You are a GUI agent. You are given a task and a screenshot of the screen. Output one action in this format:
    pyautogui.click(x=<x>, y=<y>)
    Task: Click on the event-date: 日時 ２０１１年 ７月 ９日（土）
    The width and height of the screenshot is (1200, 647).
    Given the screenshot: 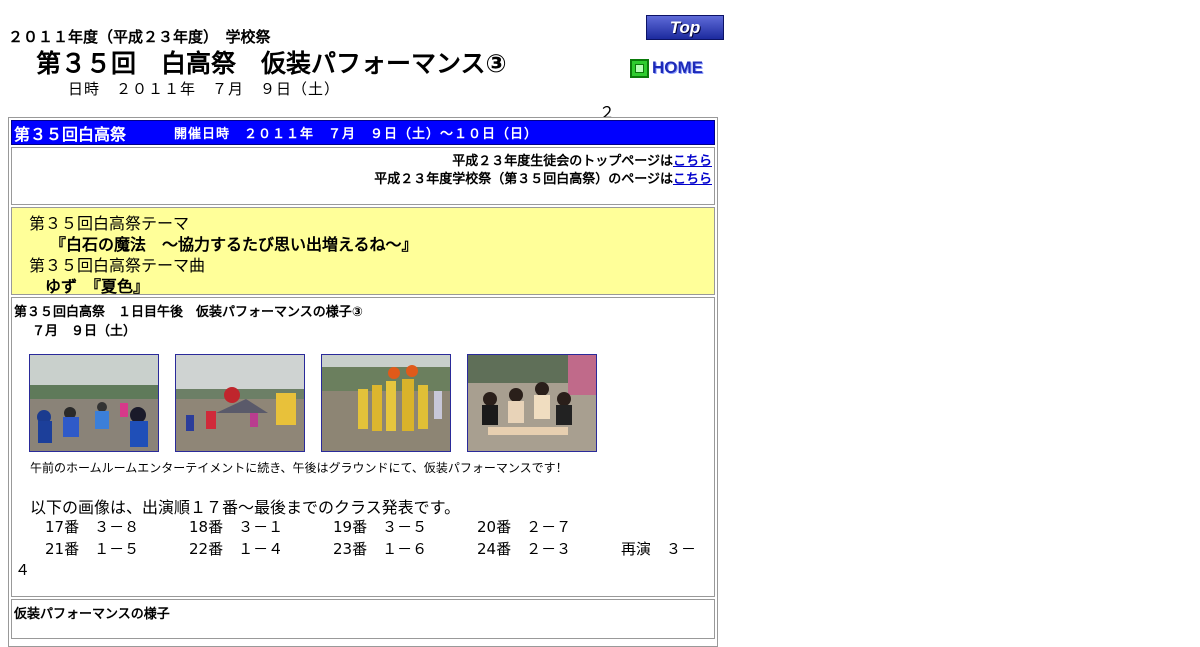 What is the action you would take?
    pyautogui.click(x=204, y=89)
    